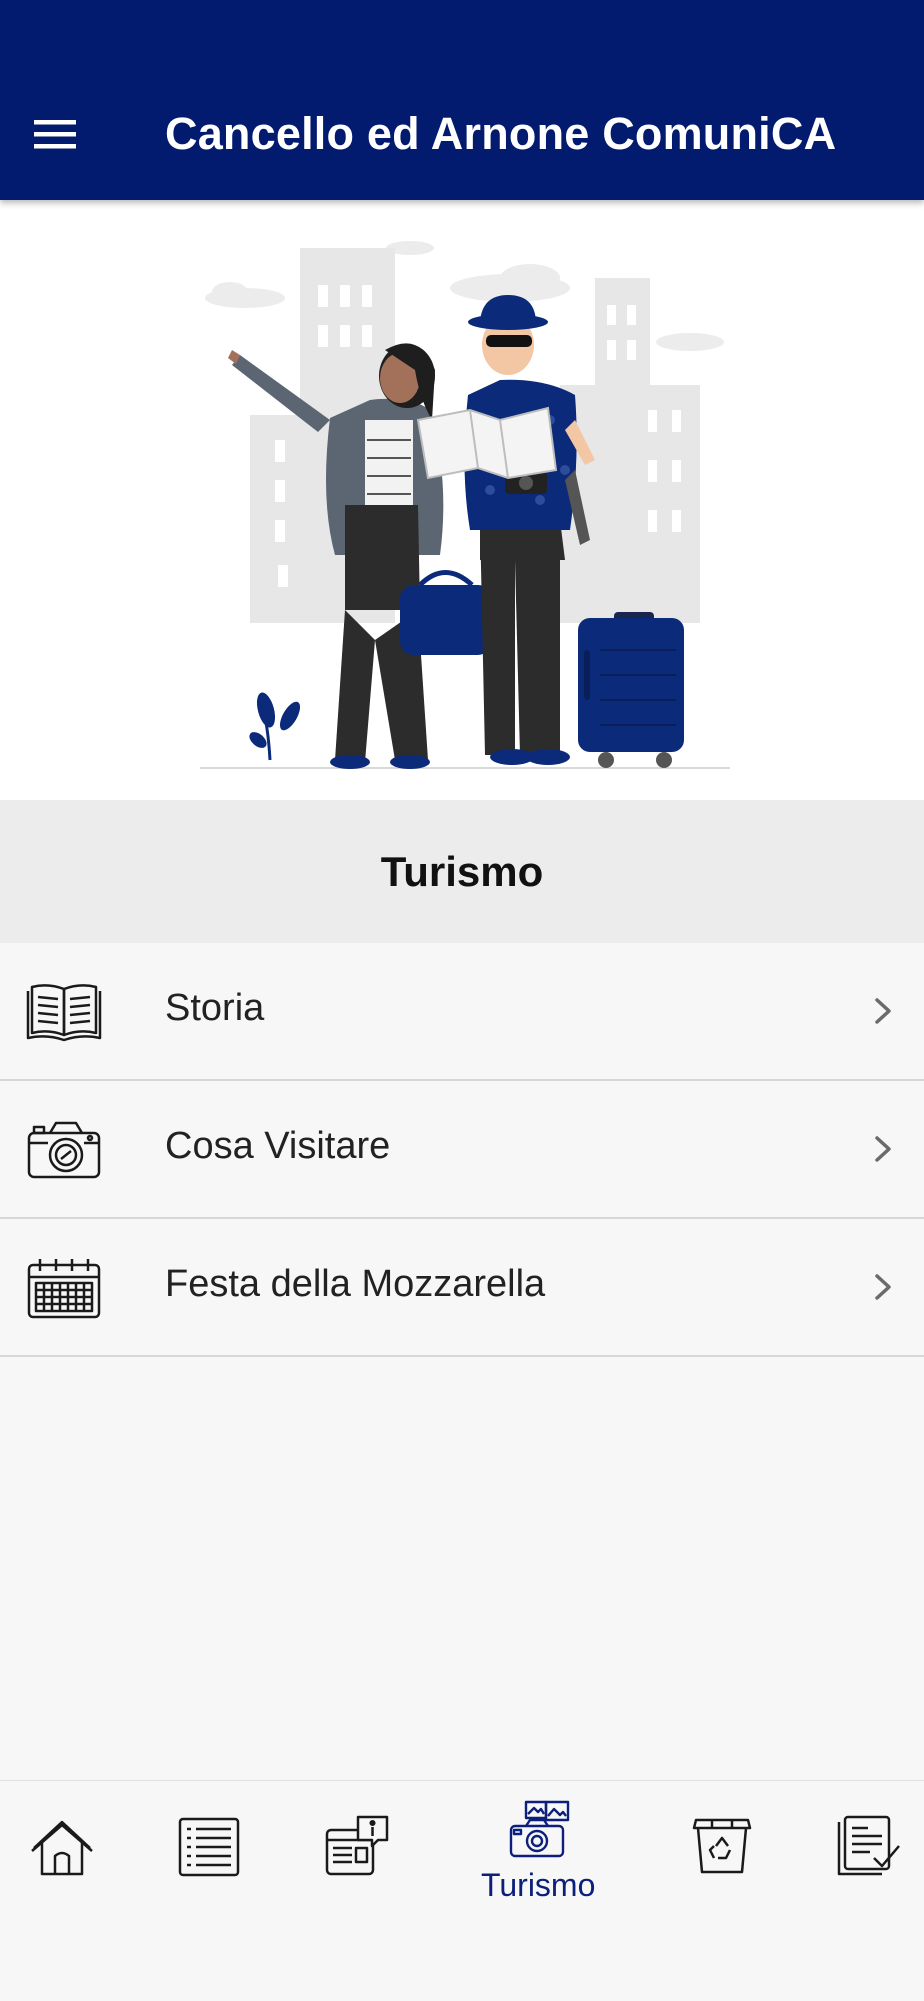  Describe the element at coordinates (722, 1846) in the screenshot. I see `recycle-bin-icon` at that location.